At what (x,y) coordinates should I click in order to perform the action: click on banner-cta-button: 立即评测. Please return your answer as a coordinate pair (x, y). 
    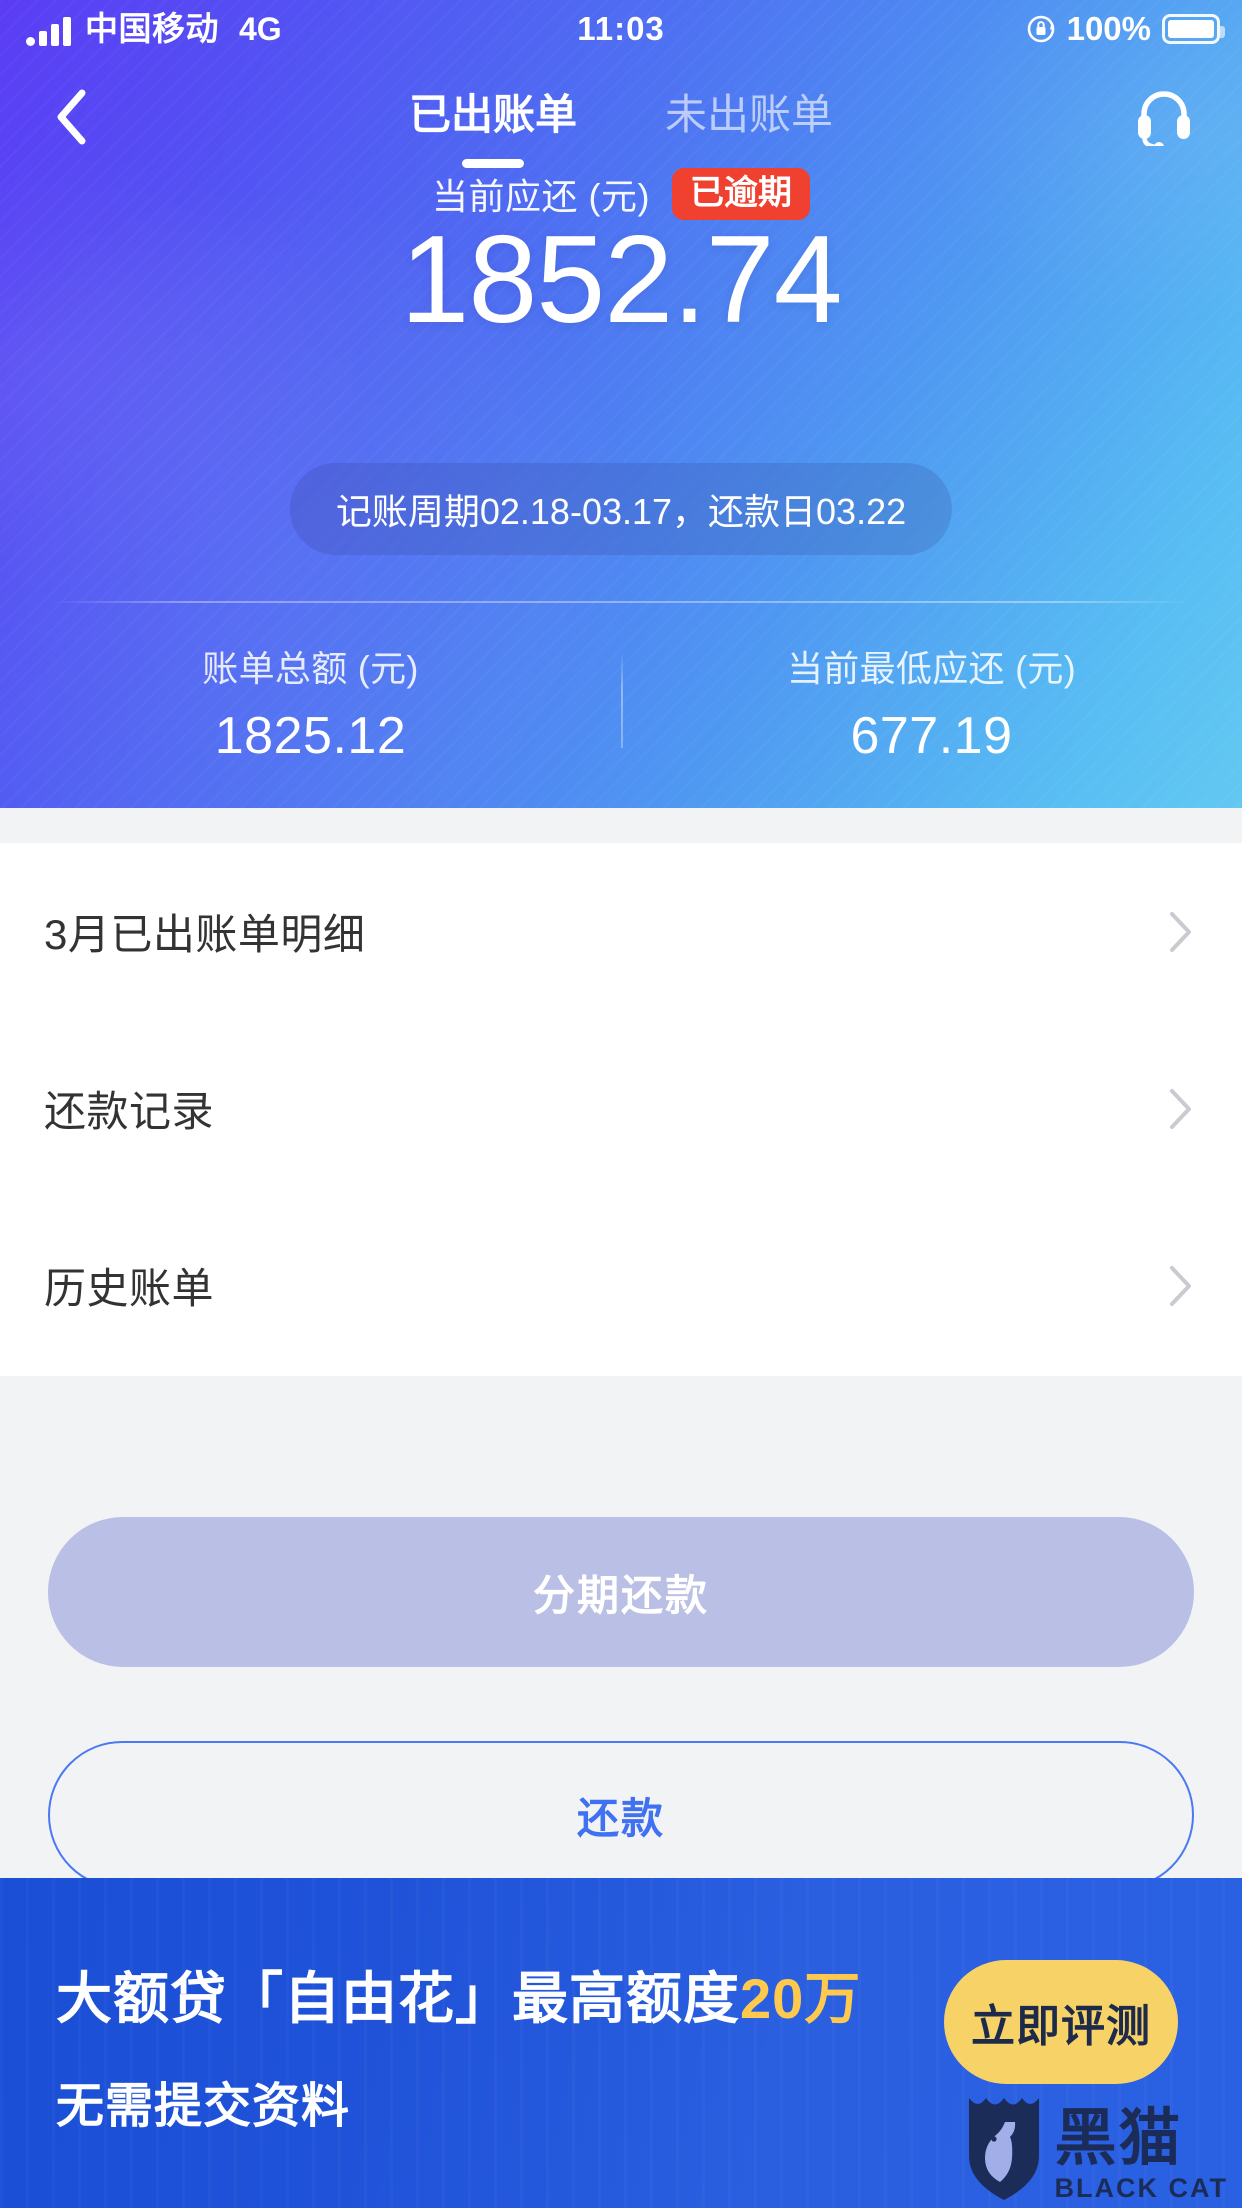
    Looking at the image, I should click on (1061, 2022).